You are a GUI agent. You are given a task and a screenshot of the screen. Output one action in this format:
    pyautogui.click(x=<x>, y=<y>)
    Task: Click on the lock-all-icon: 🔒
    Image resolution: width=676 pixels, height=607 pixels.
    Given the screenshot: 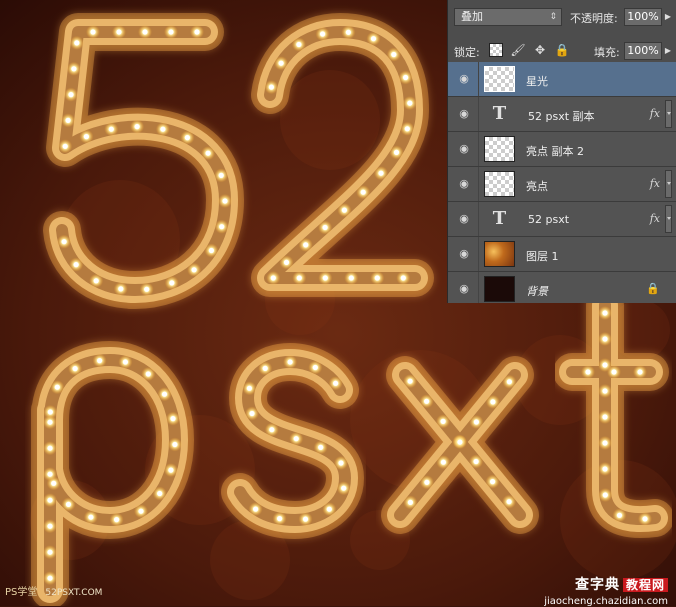 What is the action you would take?
    pyautogui.click(x=562, y=50)
    